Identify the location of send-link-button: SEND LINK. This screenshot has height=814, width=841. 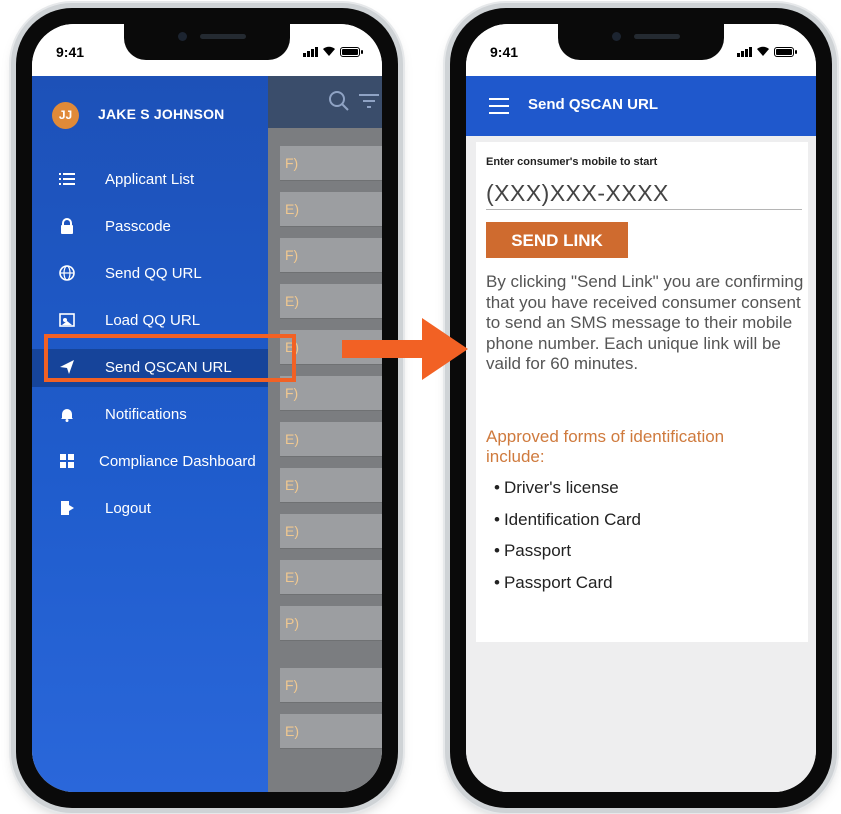
(557, 240).